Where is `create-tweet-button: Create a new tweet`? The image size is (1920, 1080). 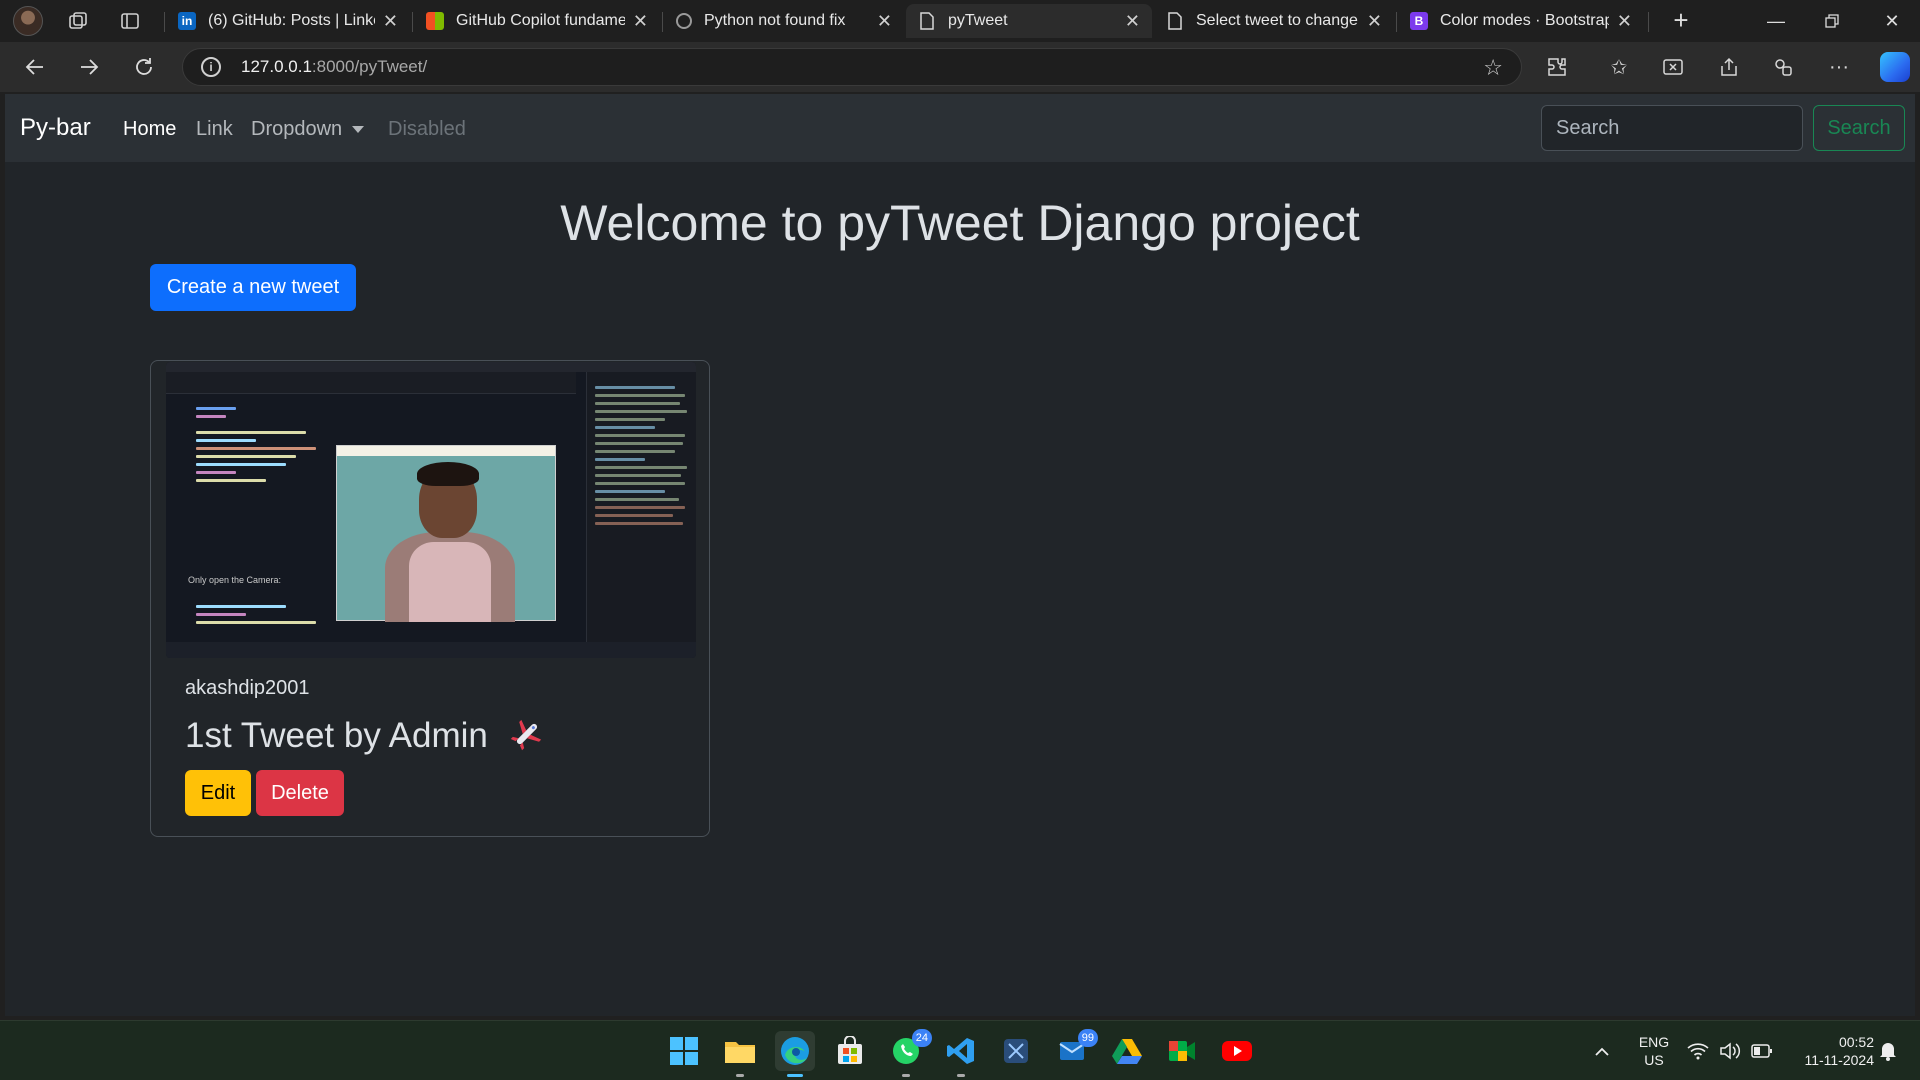 create-tweet-button: Create a new tweet is located at coordinates (253, 287).